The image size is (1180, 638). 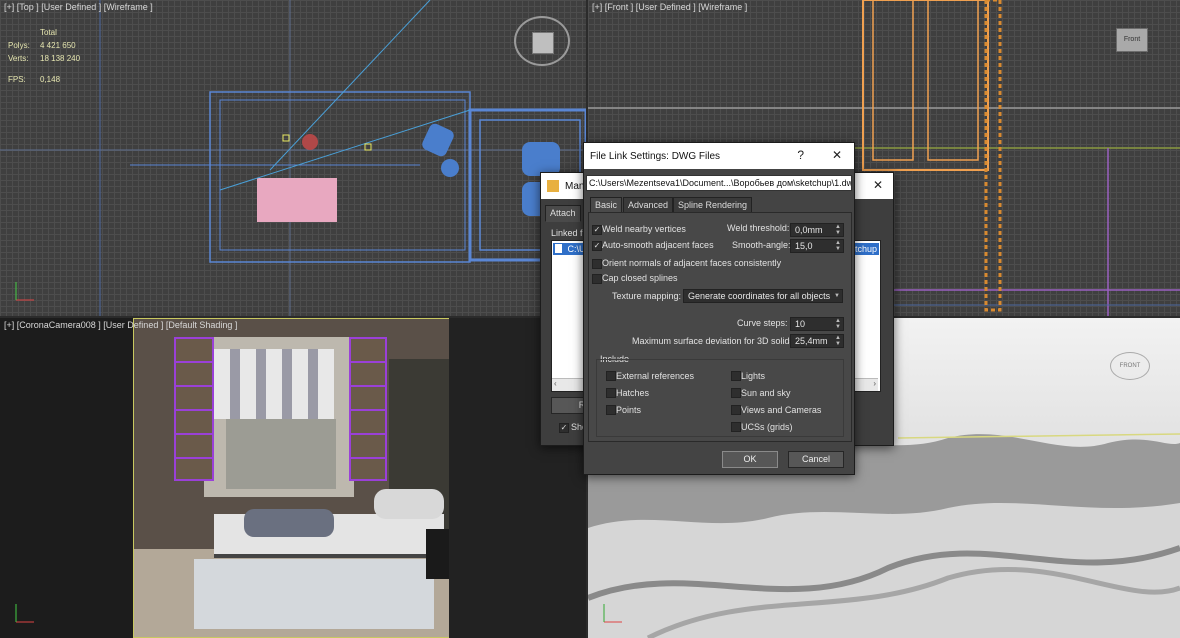 I want to click on hatches-label: Hatches, so click(x=633, y=393).